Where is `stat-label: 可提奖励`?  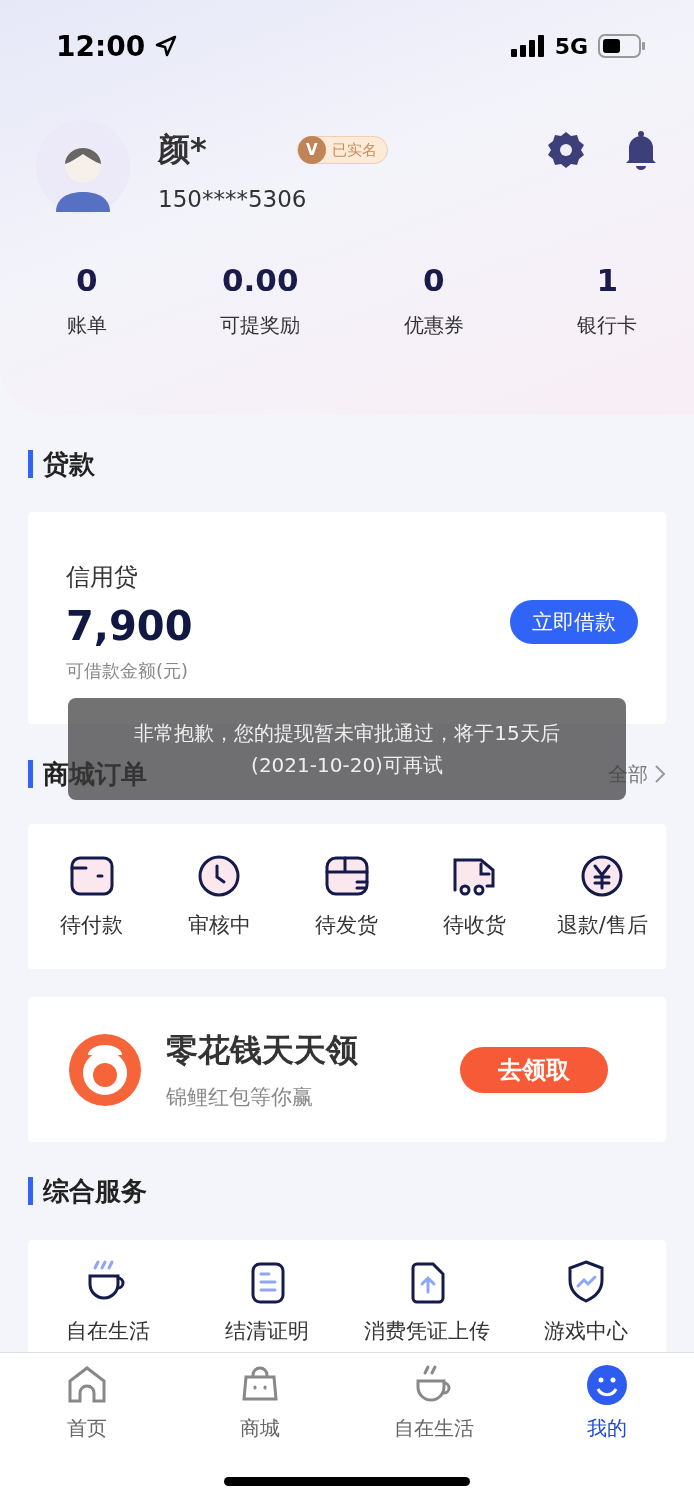 stat-label: 可提奖励 is located at coordinates (260, 325).